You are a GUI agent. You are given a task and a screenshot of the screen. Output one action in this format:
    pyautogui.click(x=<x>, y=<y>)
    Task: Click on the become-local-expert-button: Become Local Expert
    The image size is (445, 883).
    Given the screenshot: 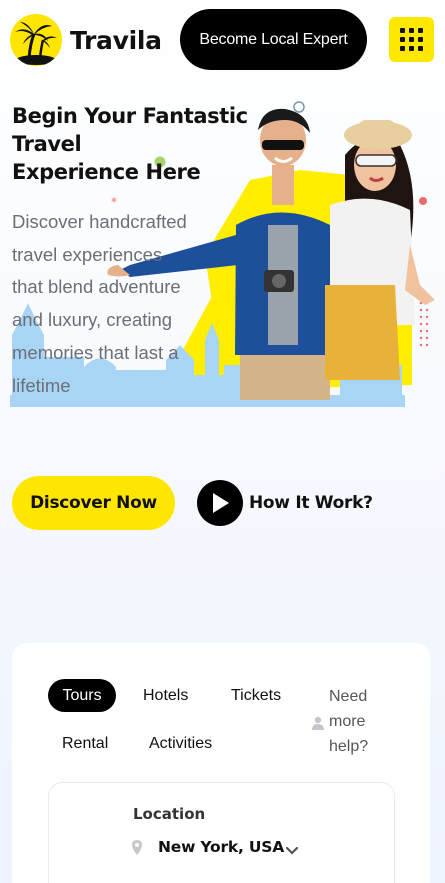 What is the action you would take?
    pyautogui.click(x=273, y=39)
    